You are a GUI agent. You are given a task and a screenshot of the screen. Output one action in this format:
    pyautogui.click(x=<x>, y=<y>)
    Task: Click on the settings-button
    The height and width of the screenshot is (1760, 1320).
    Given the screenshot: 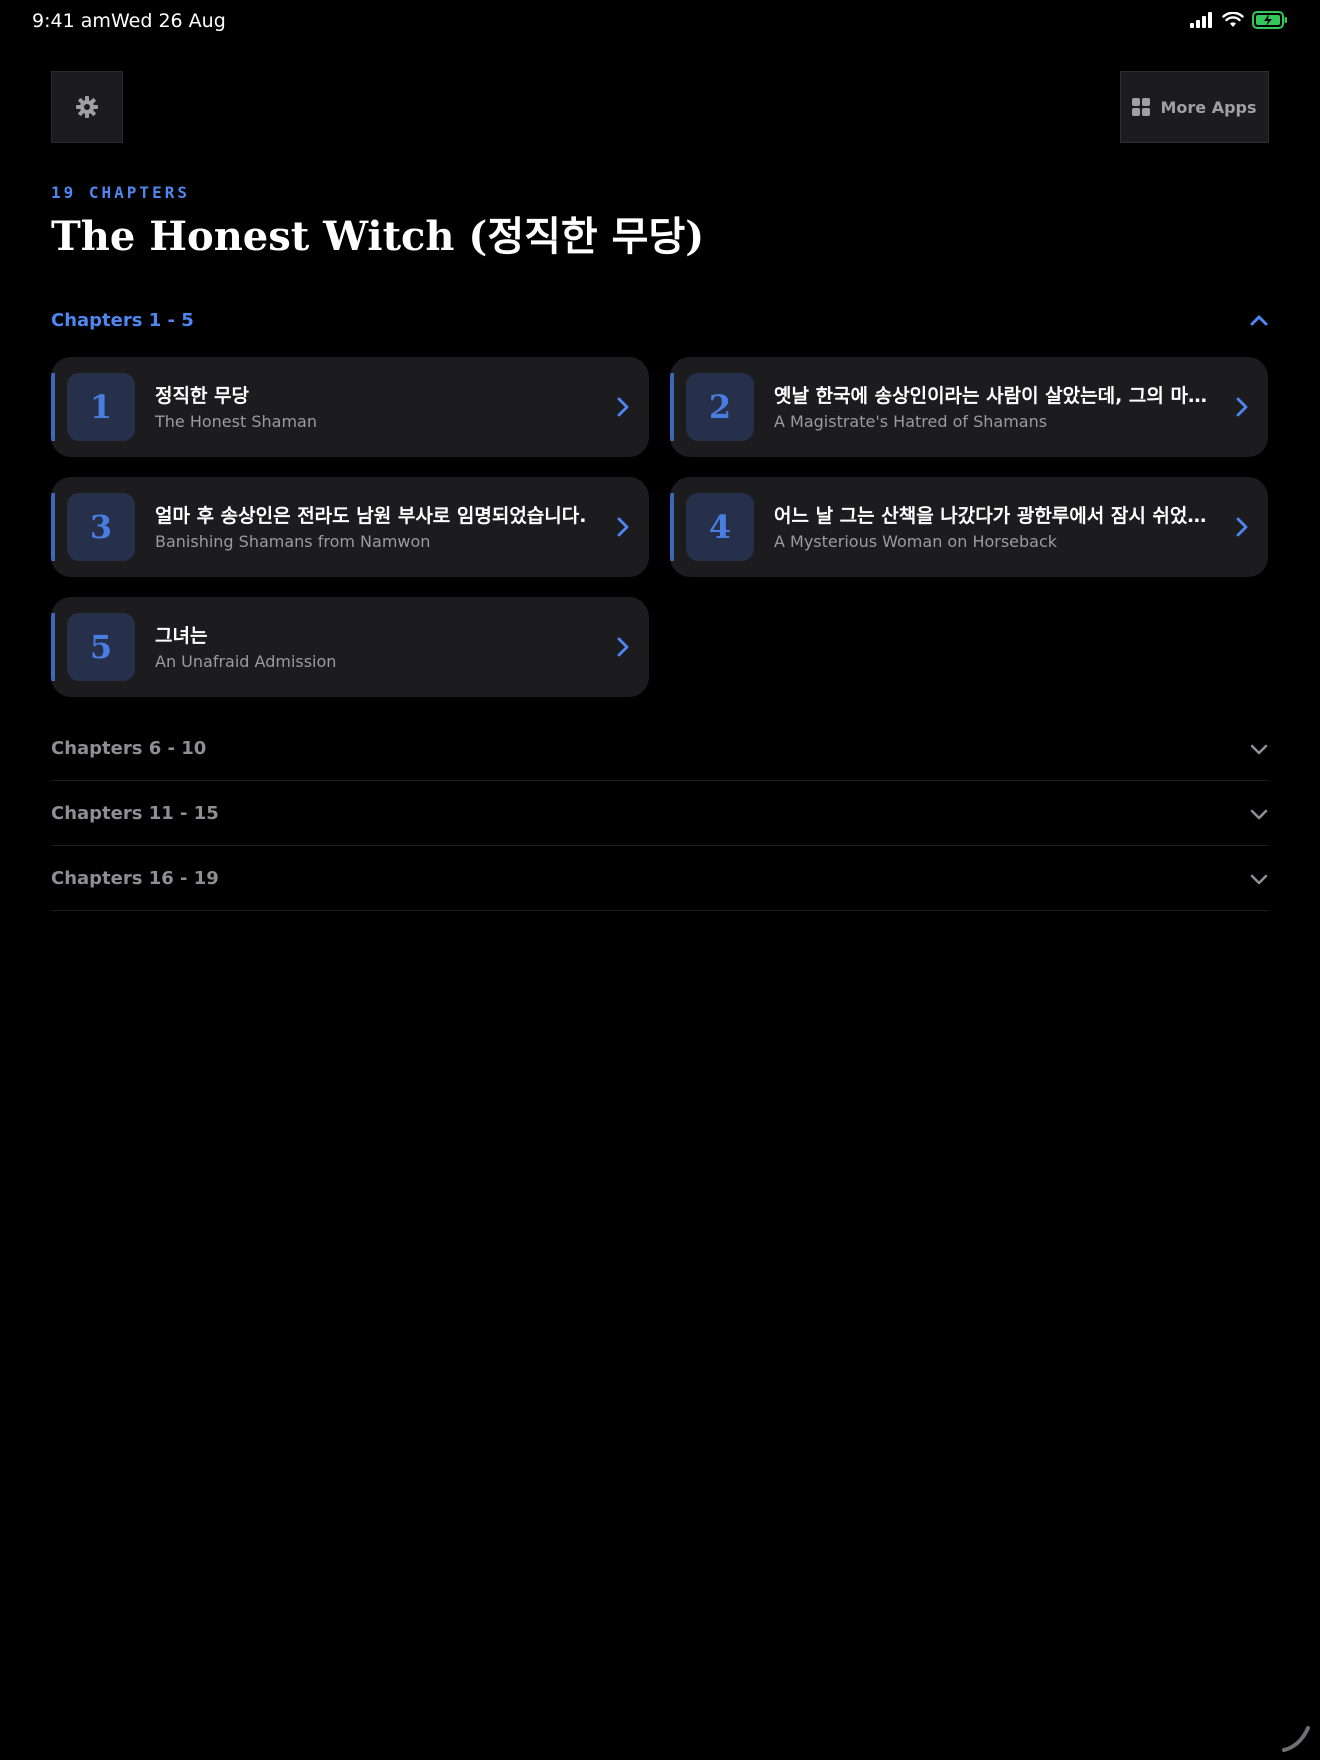 What is the action you would take?
    pyautogui.click(x=87, y=107)
    